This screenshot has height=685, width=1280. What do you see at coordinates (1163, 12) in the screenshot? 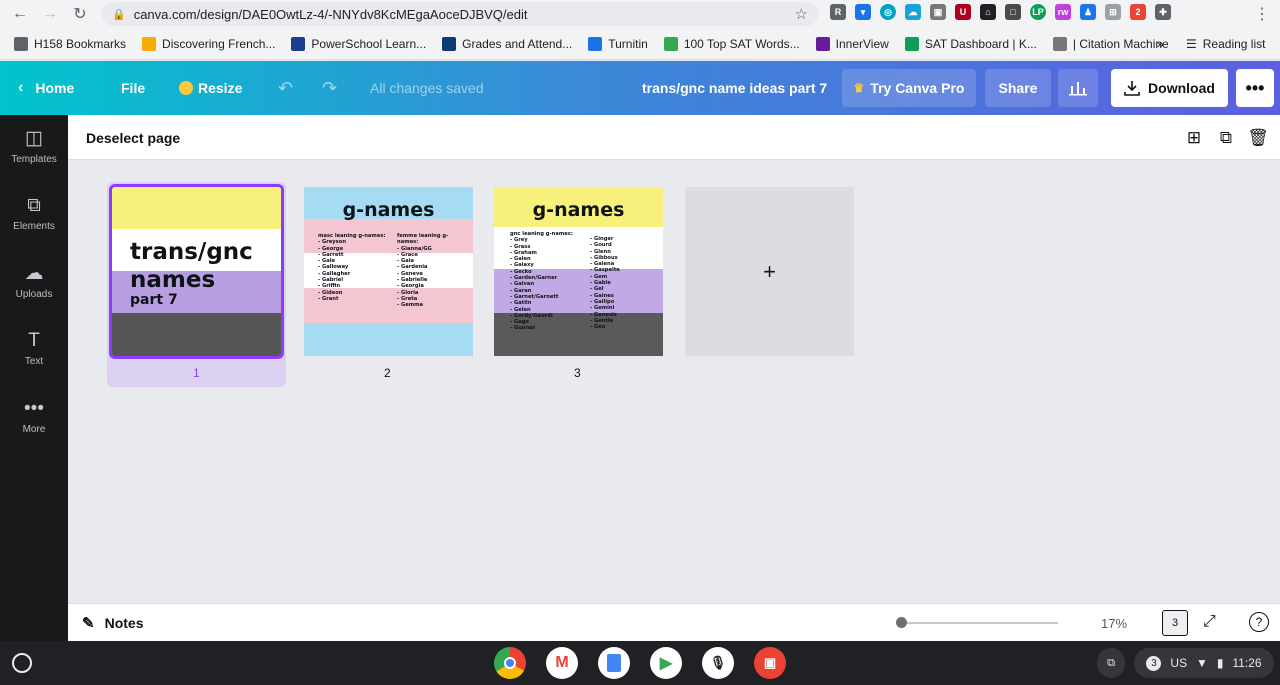
I see `extensions-puzzle-icon: ✚` at bounding box center [1163, 12].